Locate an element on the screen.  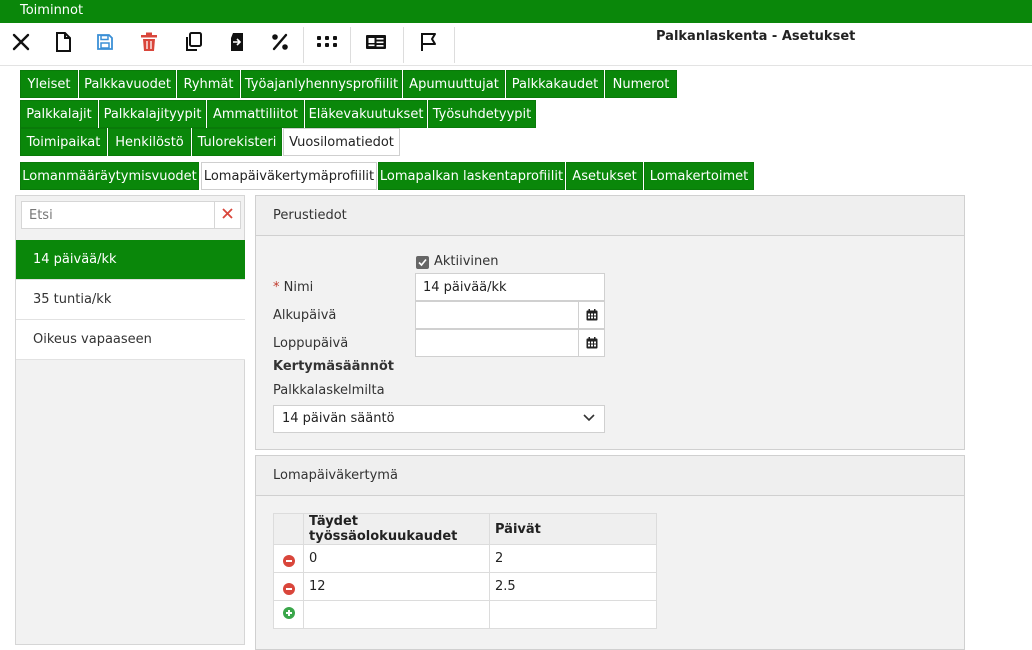
toolbar: Palkanlaskenta - Asetukset is located at coordinates (516, 44).